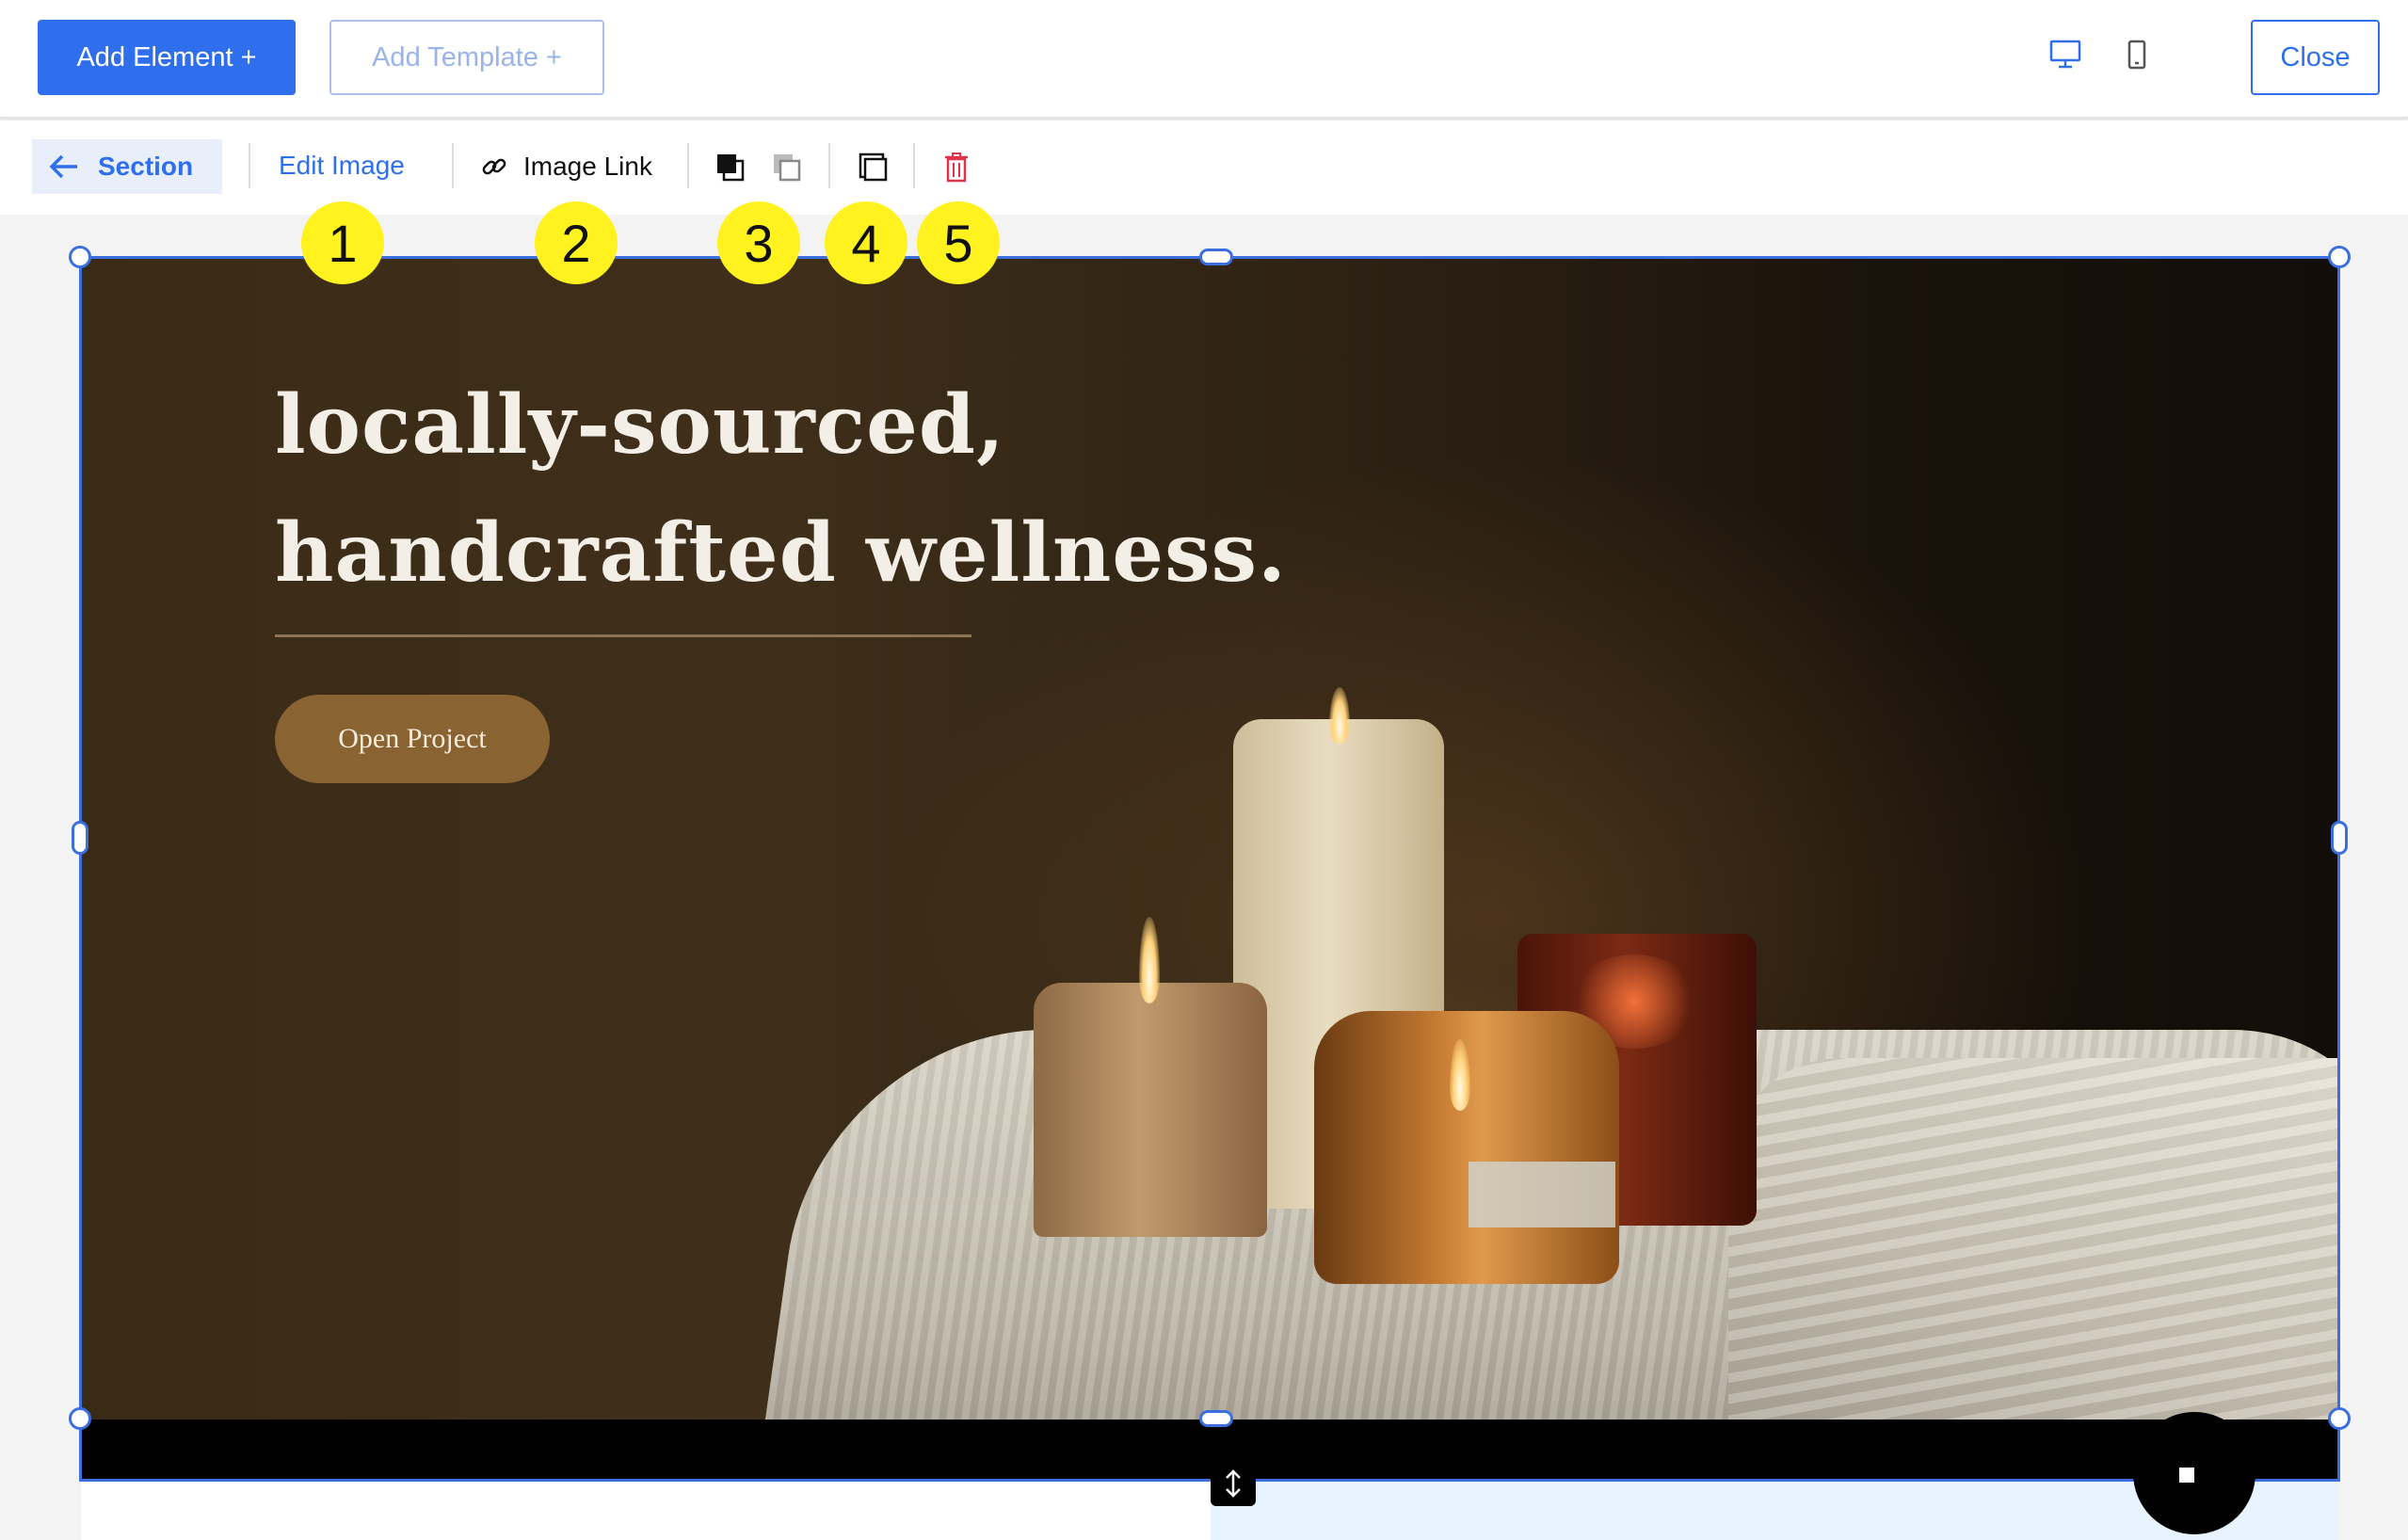 The height and width of the screenshot is (1540, 2408). I want to click on resize-handle-bottom-left, so click(80, 1418).